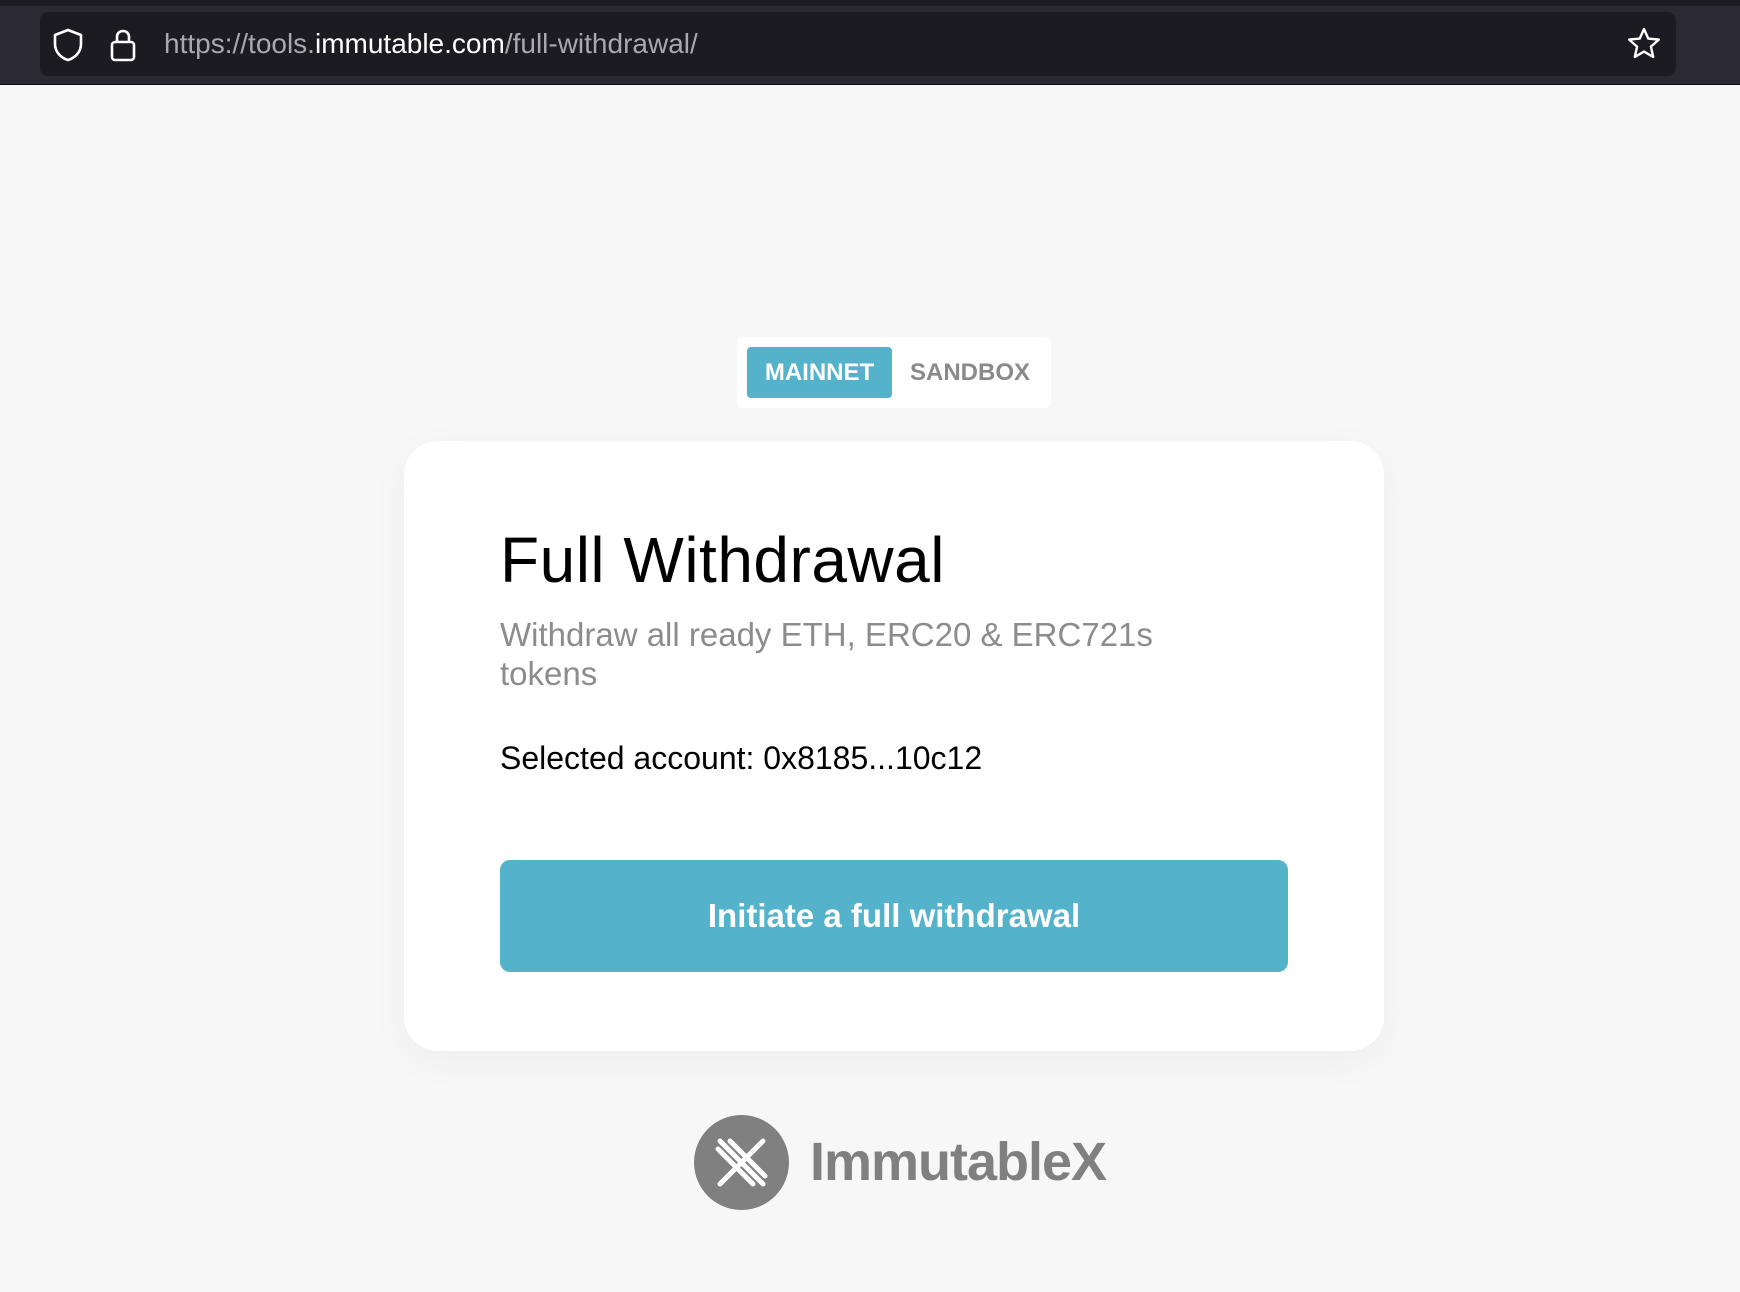 The image size is (1740, 1292). Describe the element at coordinates (601, 43) in the screenshot. I see `url-path: /full-withdrawal/` at that location.